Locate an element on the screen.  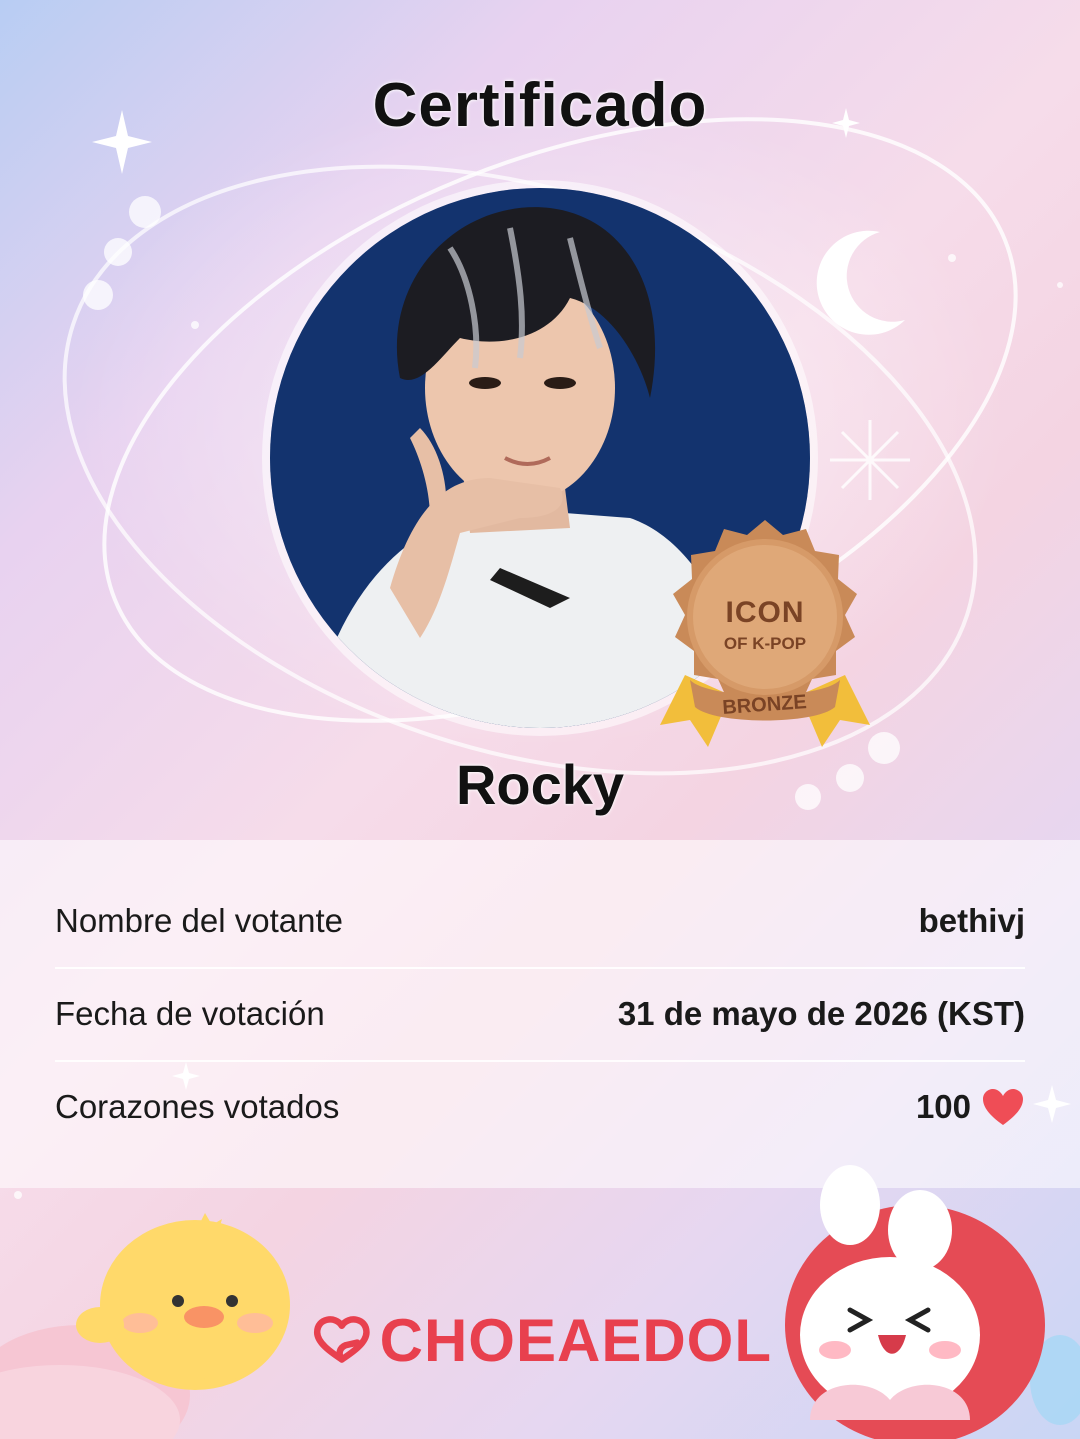
date-value: 31 de mayo de 2026 (KST) is located at coordinates (821, 1013).